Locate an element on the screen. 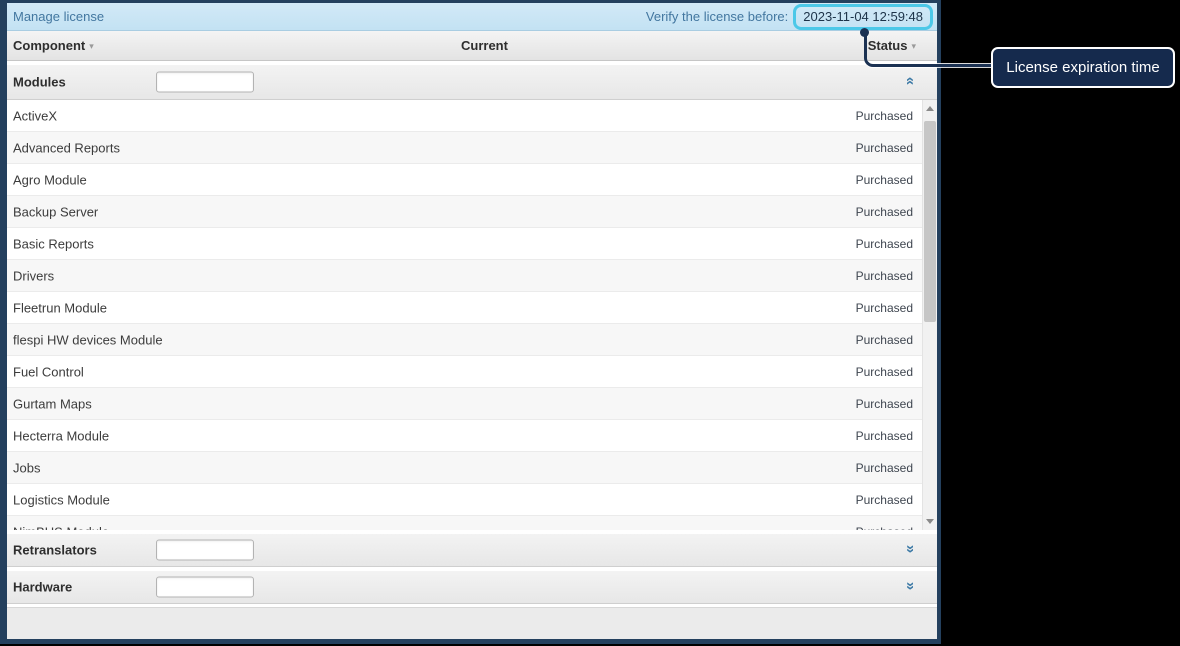 Image resolution: width=1180 pixels, height=646 pixels. table-row: NimBUS Module Purchased is located at coordinates (464, 523).